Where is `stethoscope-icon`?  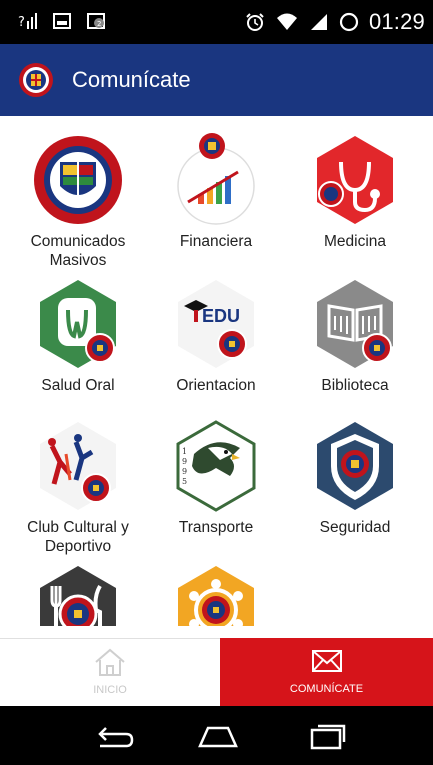
stethoscope-icon is located at coordinates (355, 180).